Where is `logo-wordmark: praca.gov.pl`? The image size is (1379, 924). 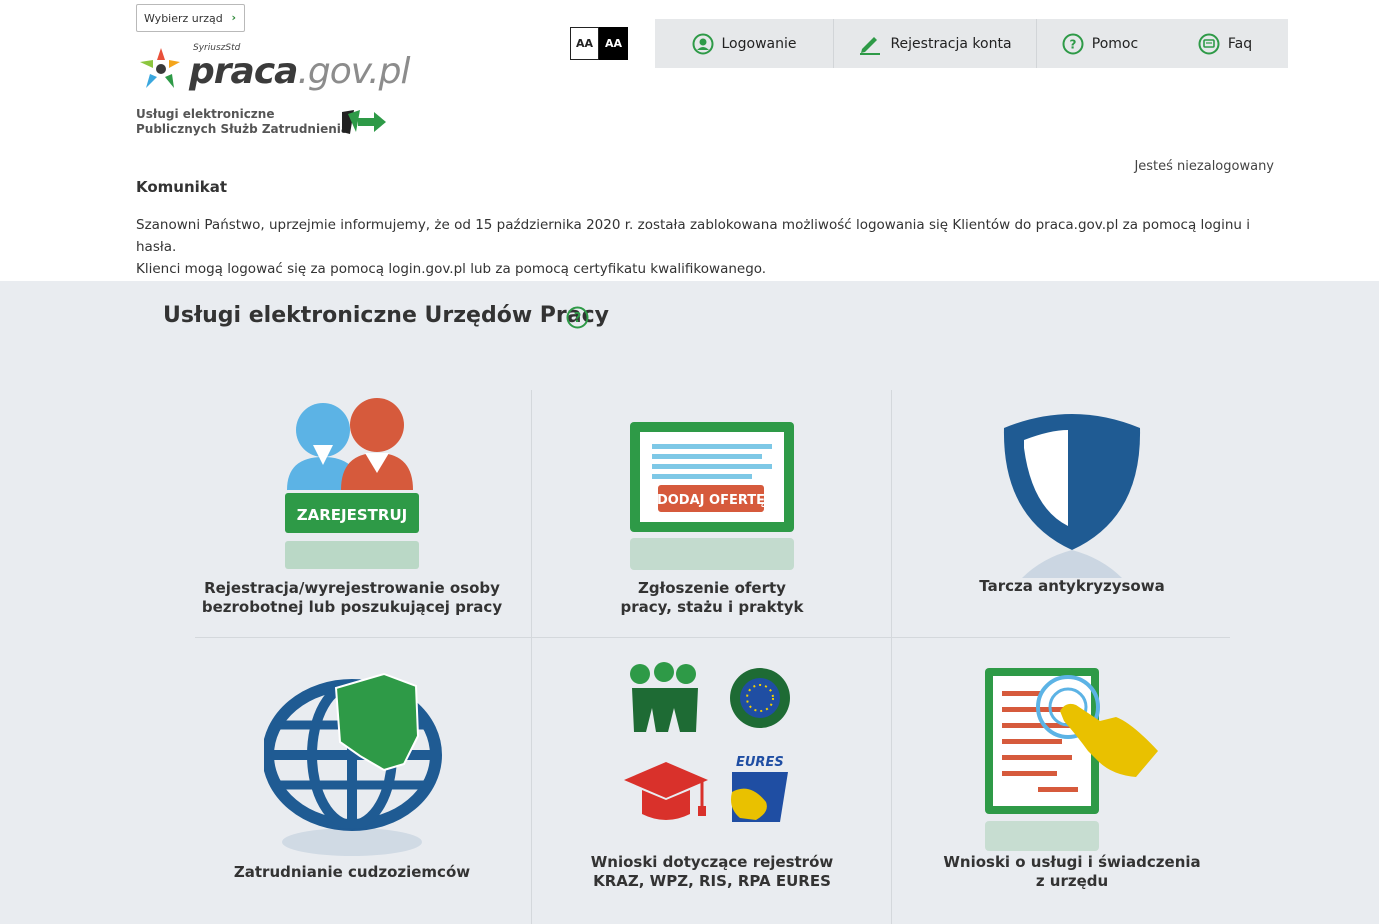 logo-wordmark: praca.gov.pl is located at coordinates (299, 72).